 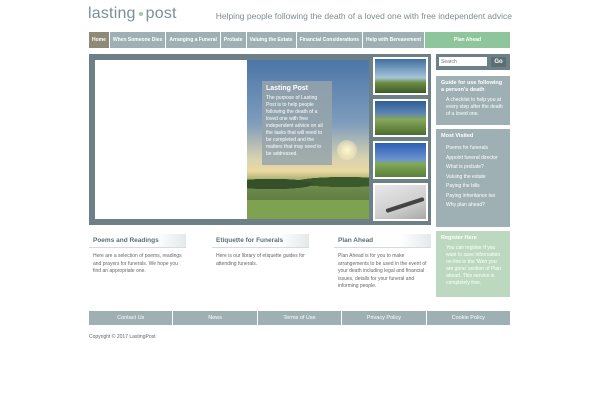 I want to click on nav-probate: Probate, so click(x=234, y=40).